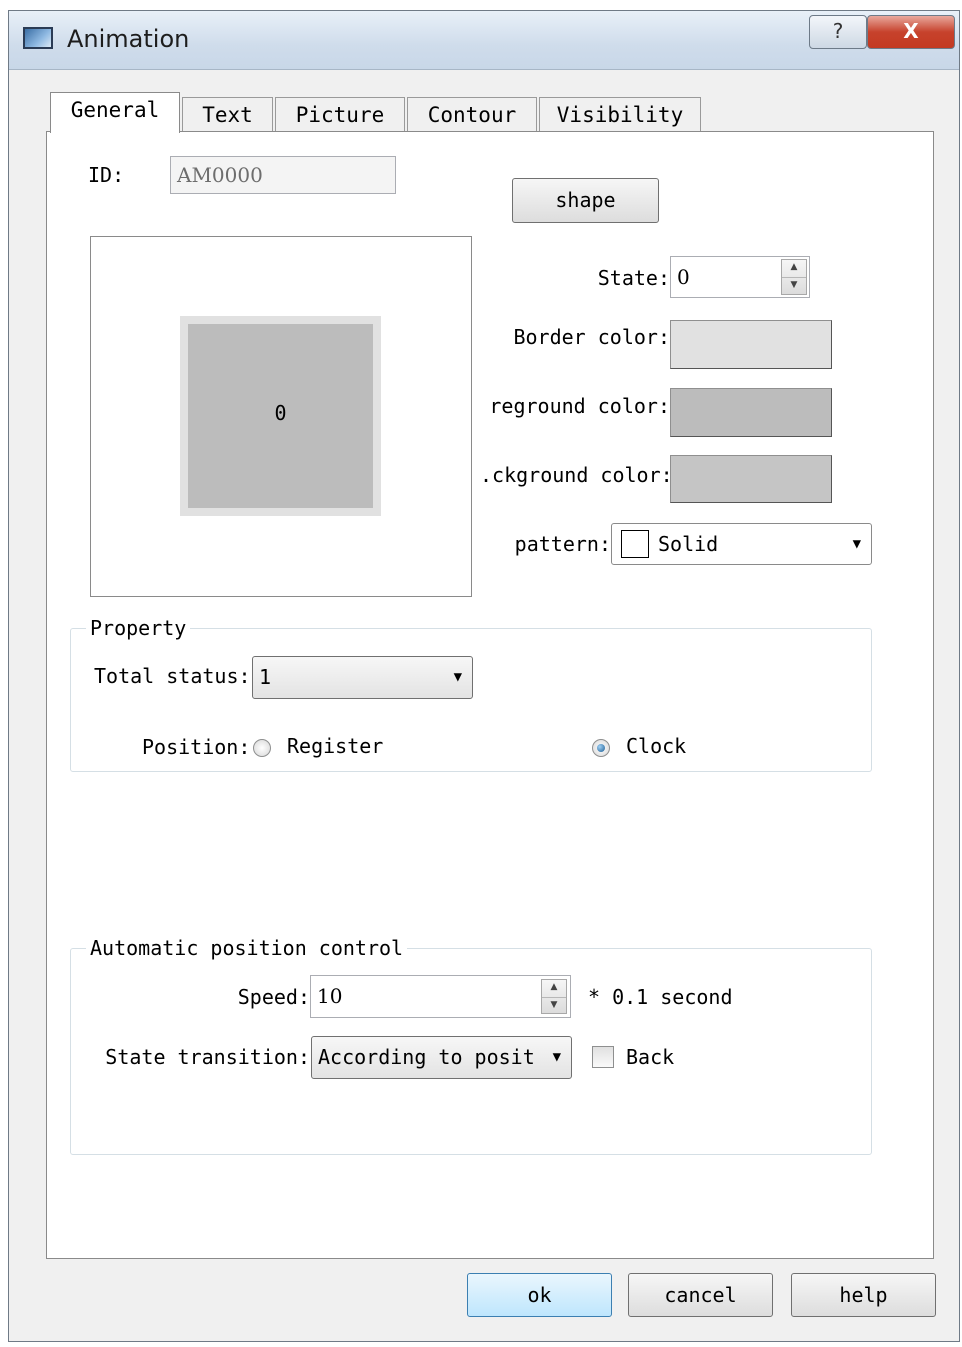  What do you see at coordinates (650, 1057) in the screenshot?
I see `back-label: Back` at bounding box center [650, 1057].